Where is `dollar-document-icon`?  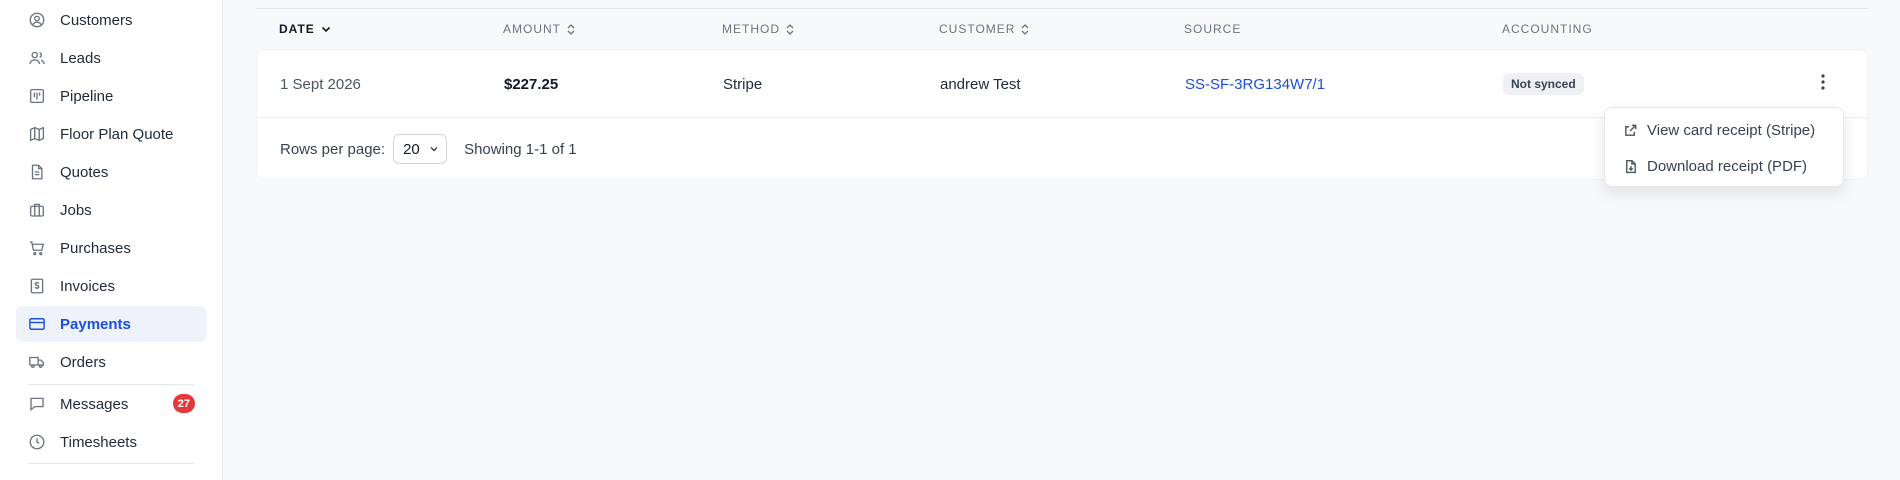
dollar-document-icon is located at coordinates (37, 286).